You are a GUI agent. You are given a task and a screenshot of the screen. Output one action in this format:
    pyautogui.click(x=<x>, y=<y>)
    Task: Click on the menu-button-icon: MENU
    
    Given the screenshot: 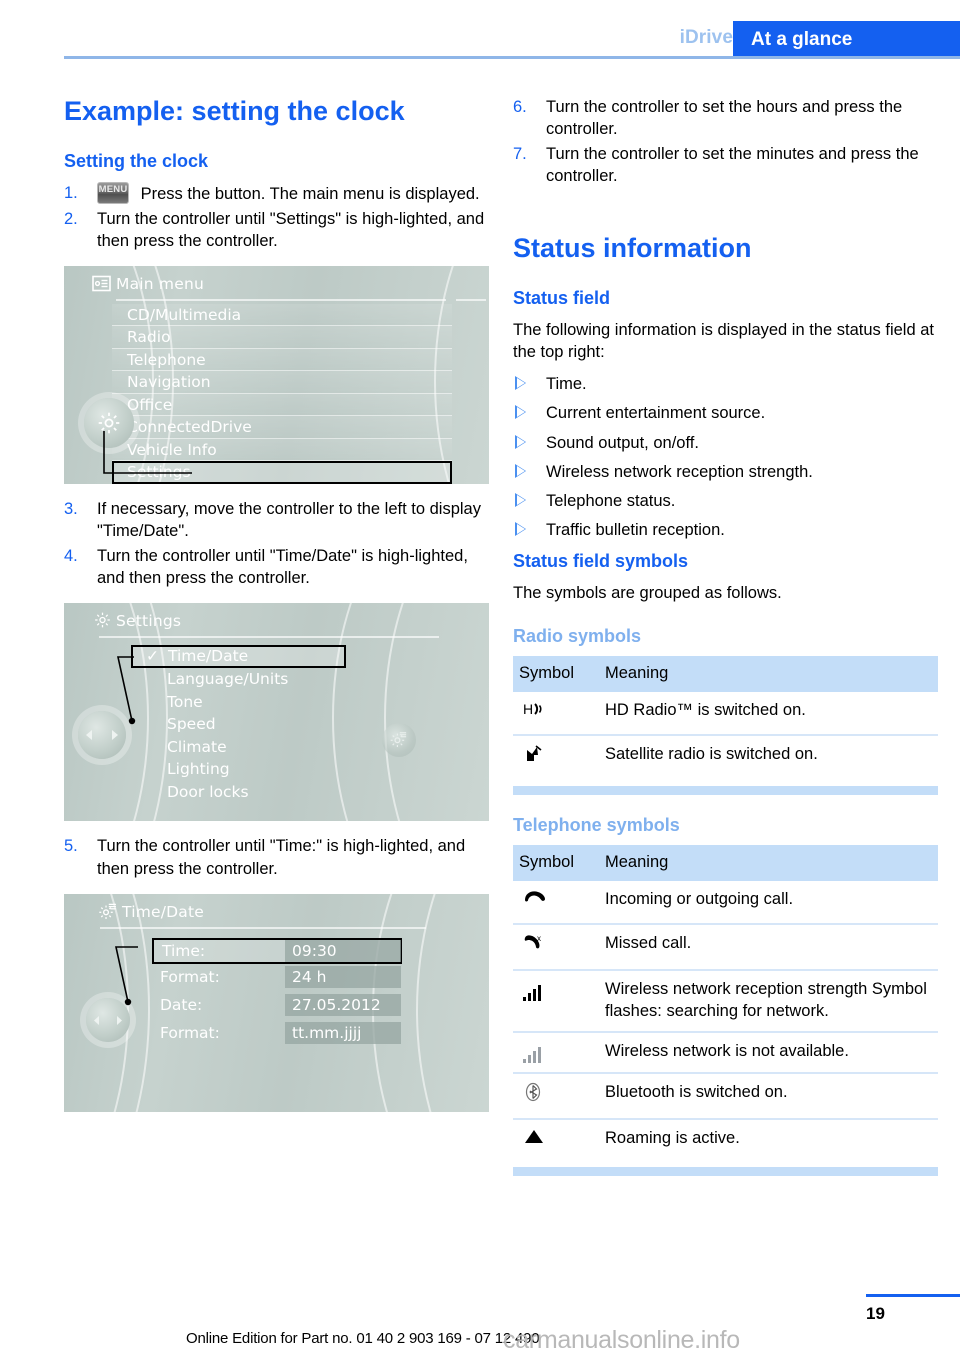 What is the action you would take?
    pyautogui.click(x=113, y=192)
    